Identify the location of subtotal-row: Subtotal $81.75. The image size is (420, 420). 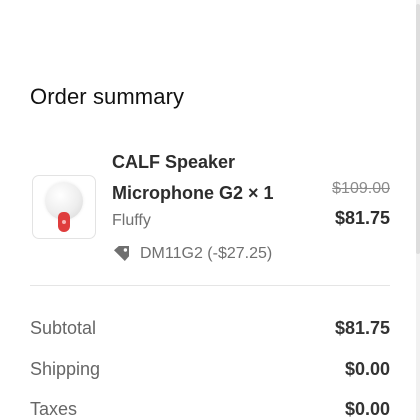
(210, 328).